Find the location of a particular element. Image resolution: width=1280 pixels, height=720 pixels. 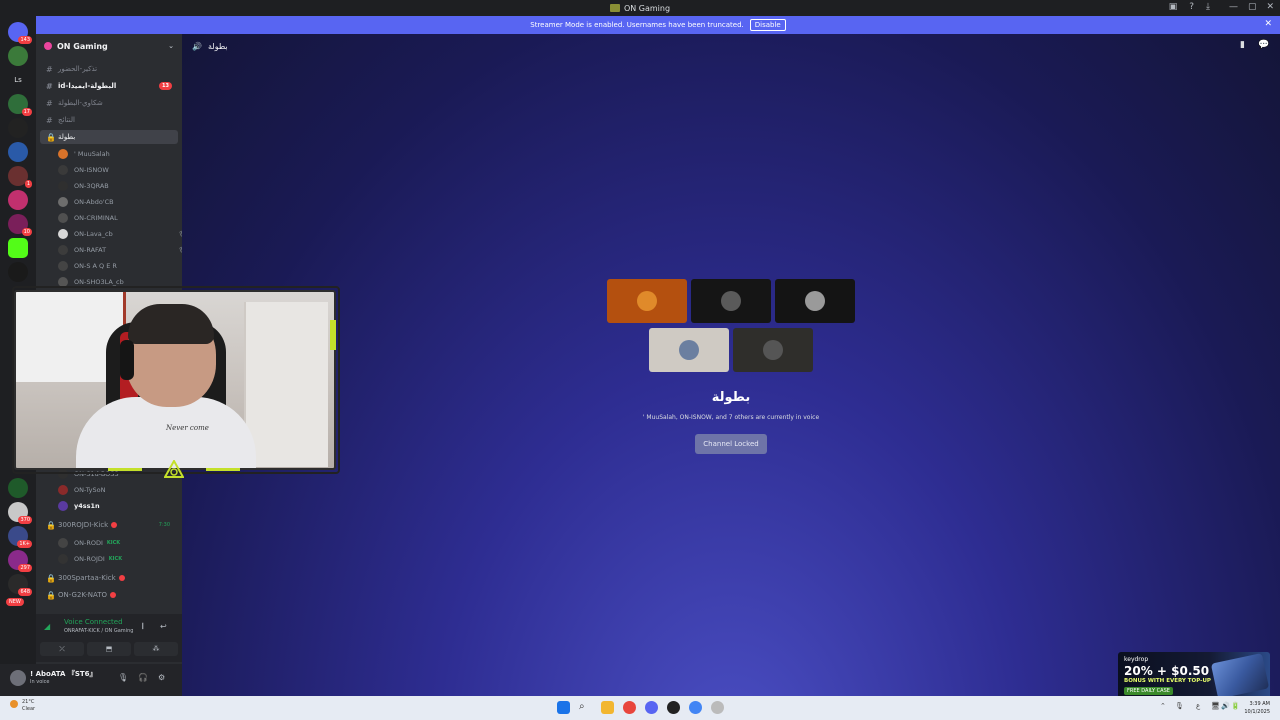

webcam-accent is located at coordinates (333, 335).